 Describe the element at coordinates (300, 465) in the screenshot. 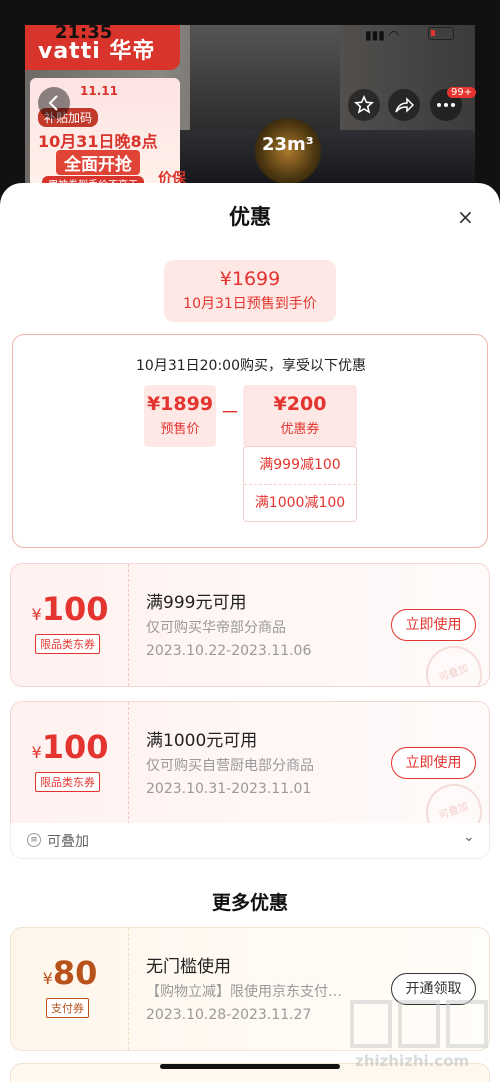

I see `coupon-breakdown-item: 满999减100` at that location.